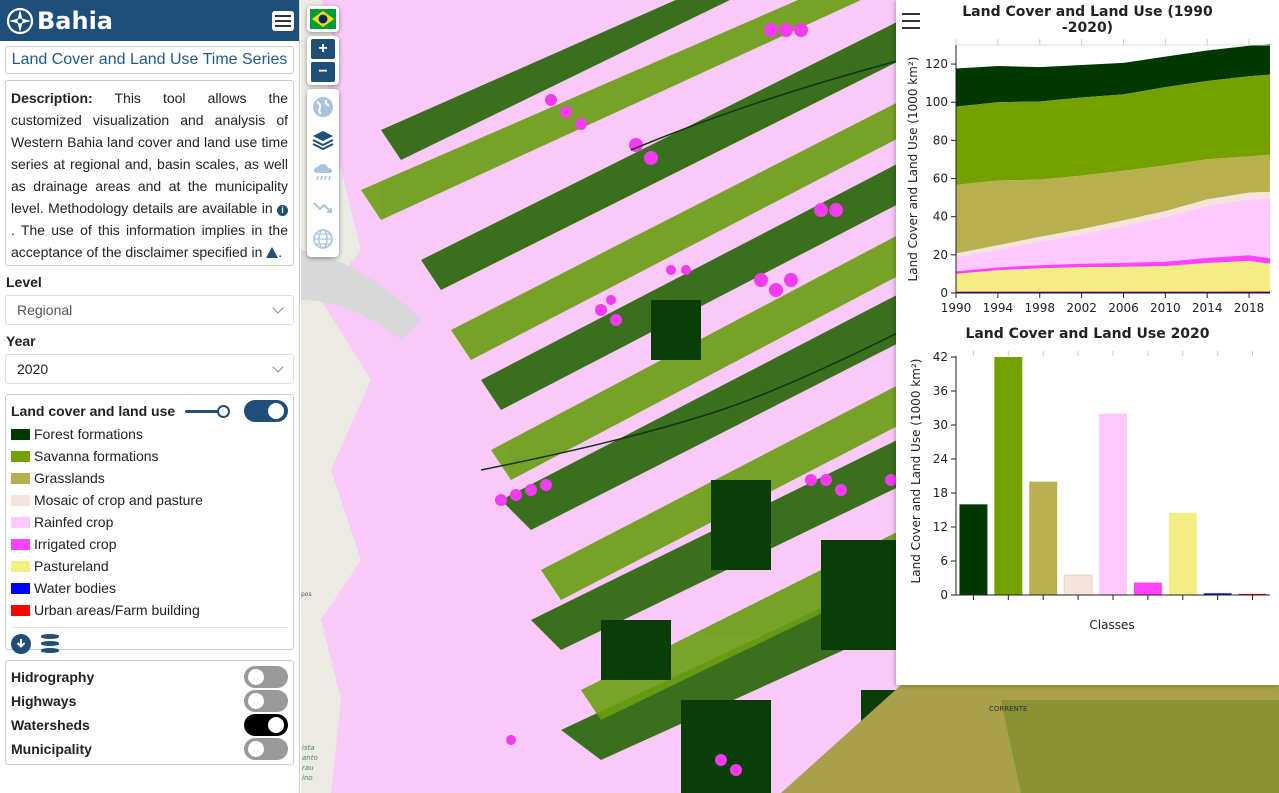 This screenshot has width=1279, height=793. What do you see at coordinates (310, 758) in the screenshot?
I see `map-water-label-2: anto` at bounding box center [310, 758].